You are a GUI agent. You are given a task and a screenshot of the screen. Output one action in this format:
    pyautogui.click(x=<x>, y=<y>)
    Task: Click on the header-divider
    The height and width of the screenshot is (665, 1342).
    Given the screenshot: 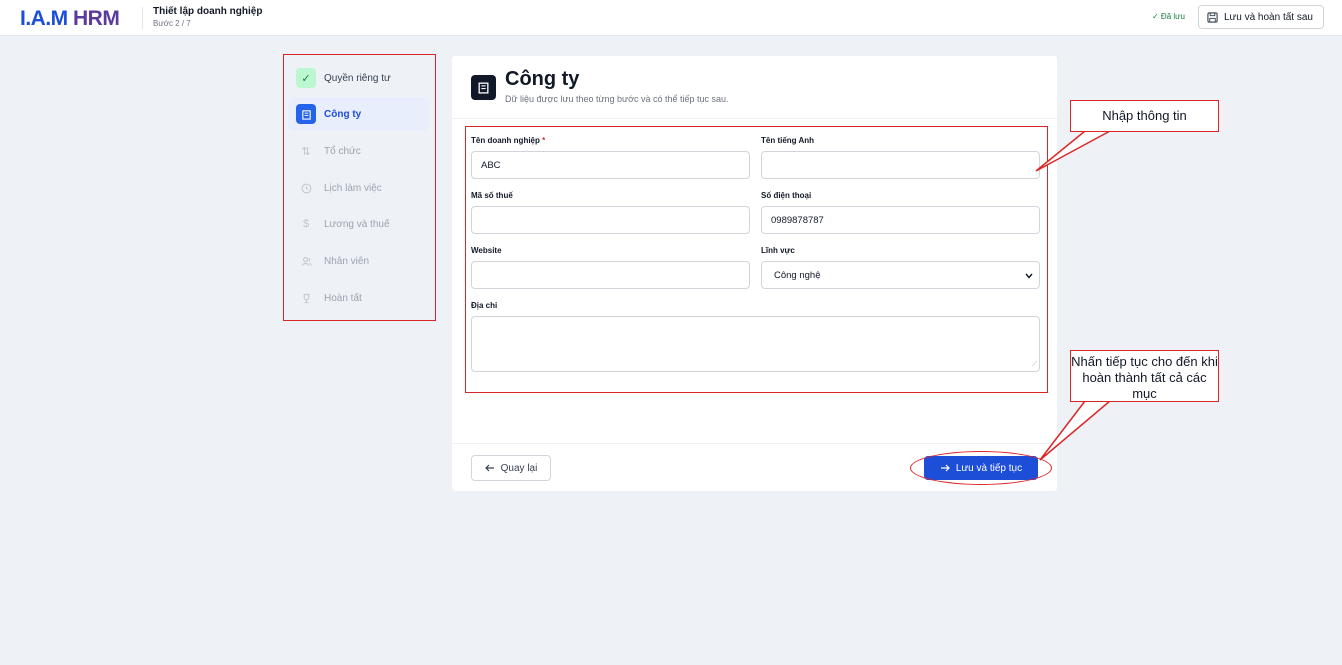 What is the action you would take?
    pyautogui.click(x=142, y=18)
    